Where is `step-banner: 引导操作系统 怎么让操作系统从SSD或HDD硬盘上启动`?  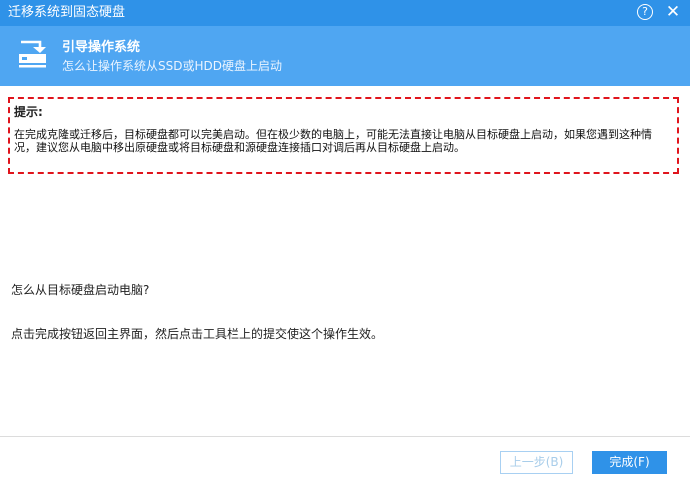
step-banner: 引导操作系统 怎么让操作系统从SSD或HDD硬盘上启动 is located at coordinates (345, 56).